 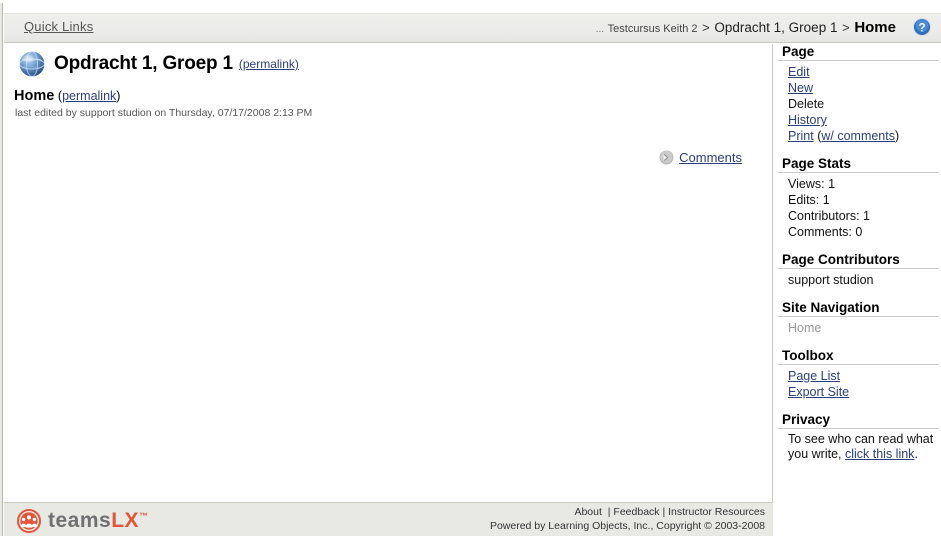 I want to click on footer-link-instructor-resources: Instructor Resources, so click(x=716, y=512).